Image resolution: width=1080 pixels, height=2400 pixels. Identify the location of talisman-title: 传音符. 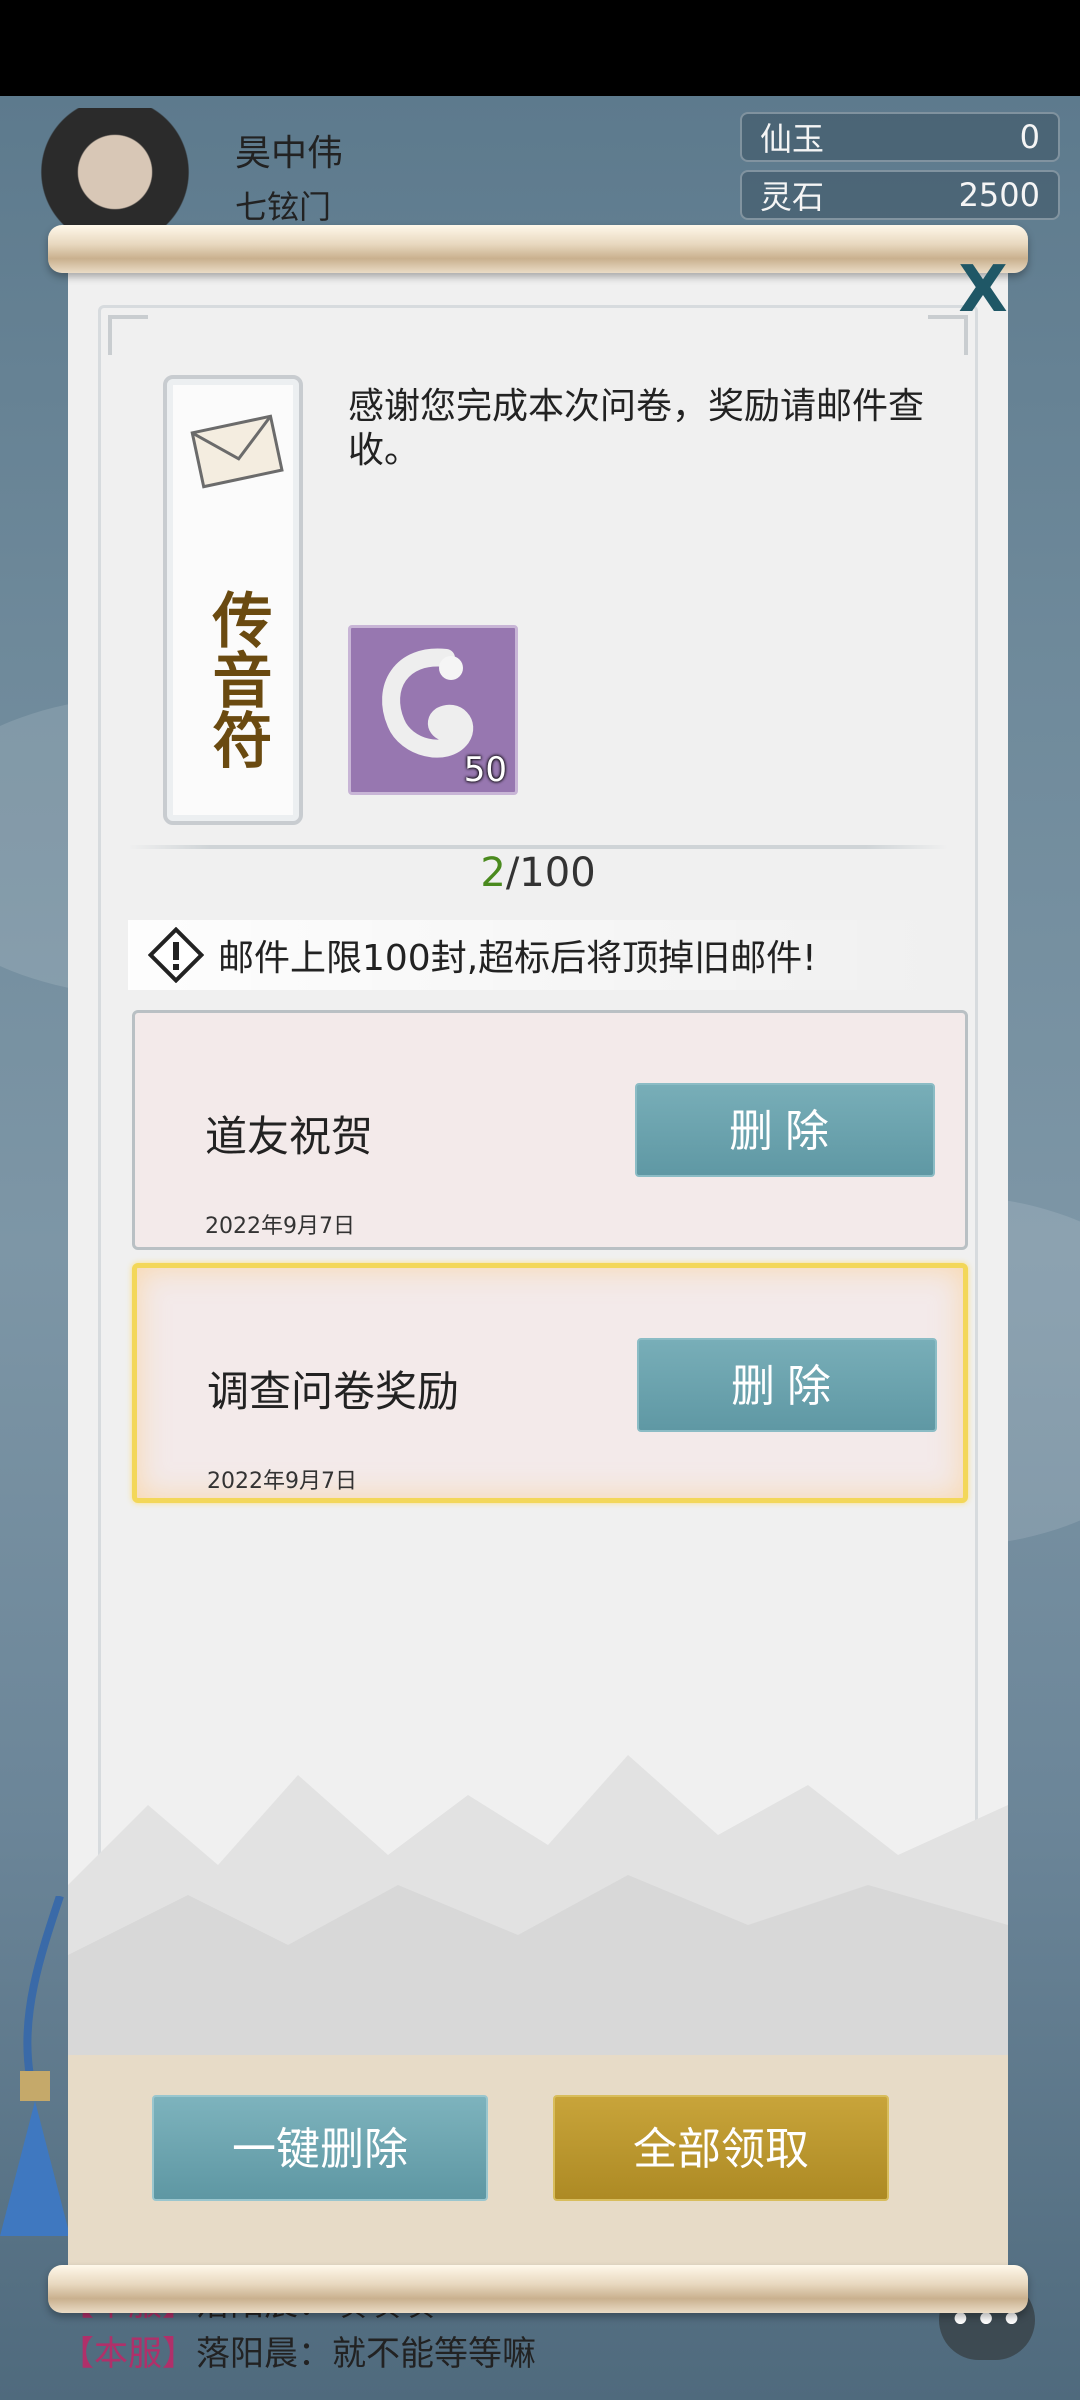
(237, 679).